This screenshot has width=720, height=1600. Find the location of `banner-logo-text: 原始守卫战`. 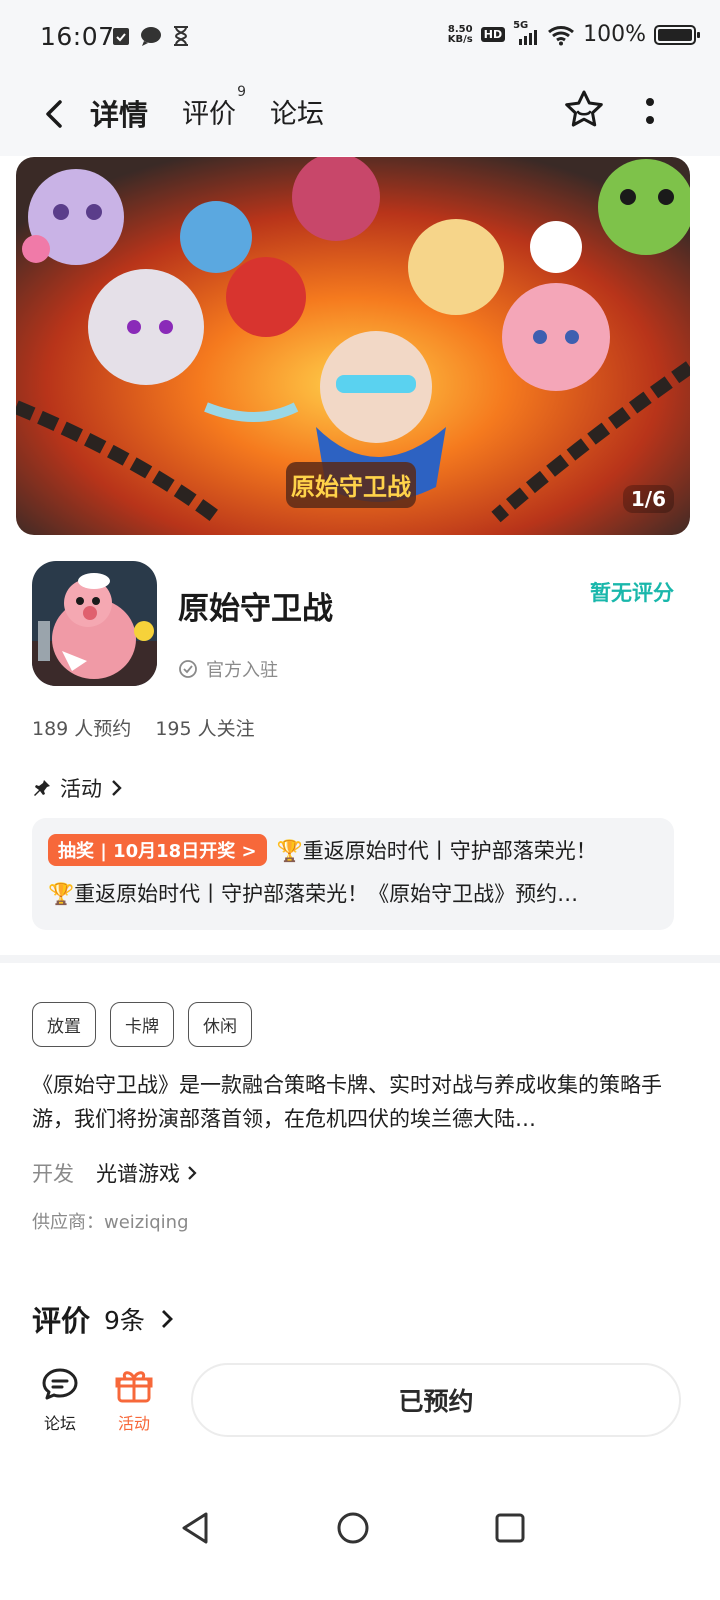

banner-logo-text: 原始守卫战 is located at coordinates (351, 487).